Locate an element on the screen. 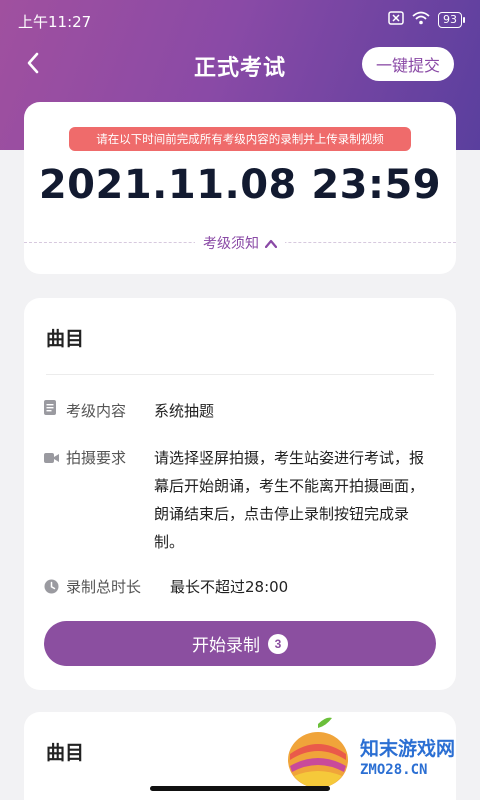 Image resolution: width=480 pixels, height=800 pixels. watermark-logo: 知末游戏网 ZMO28.CN is located at coordinates (380, 754).